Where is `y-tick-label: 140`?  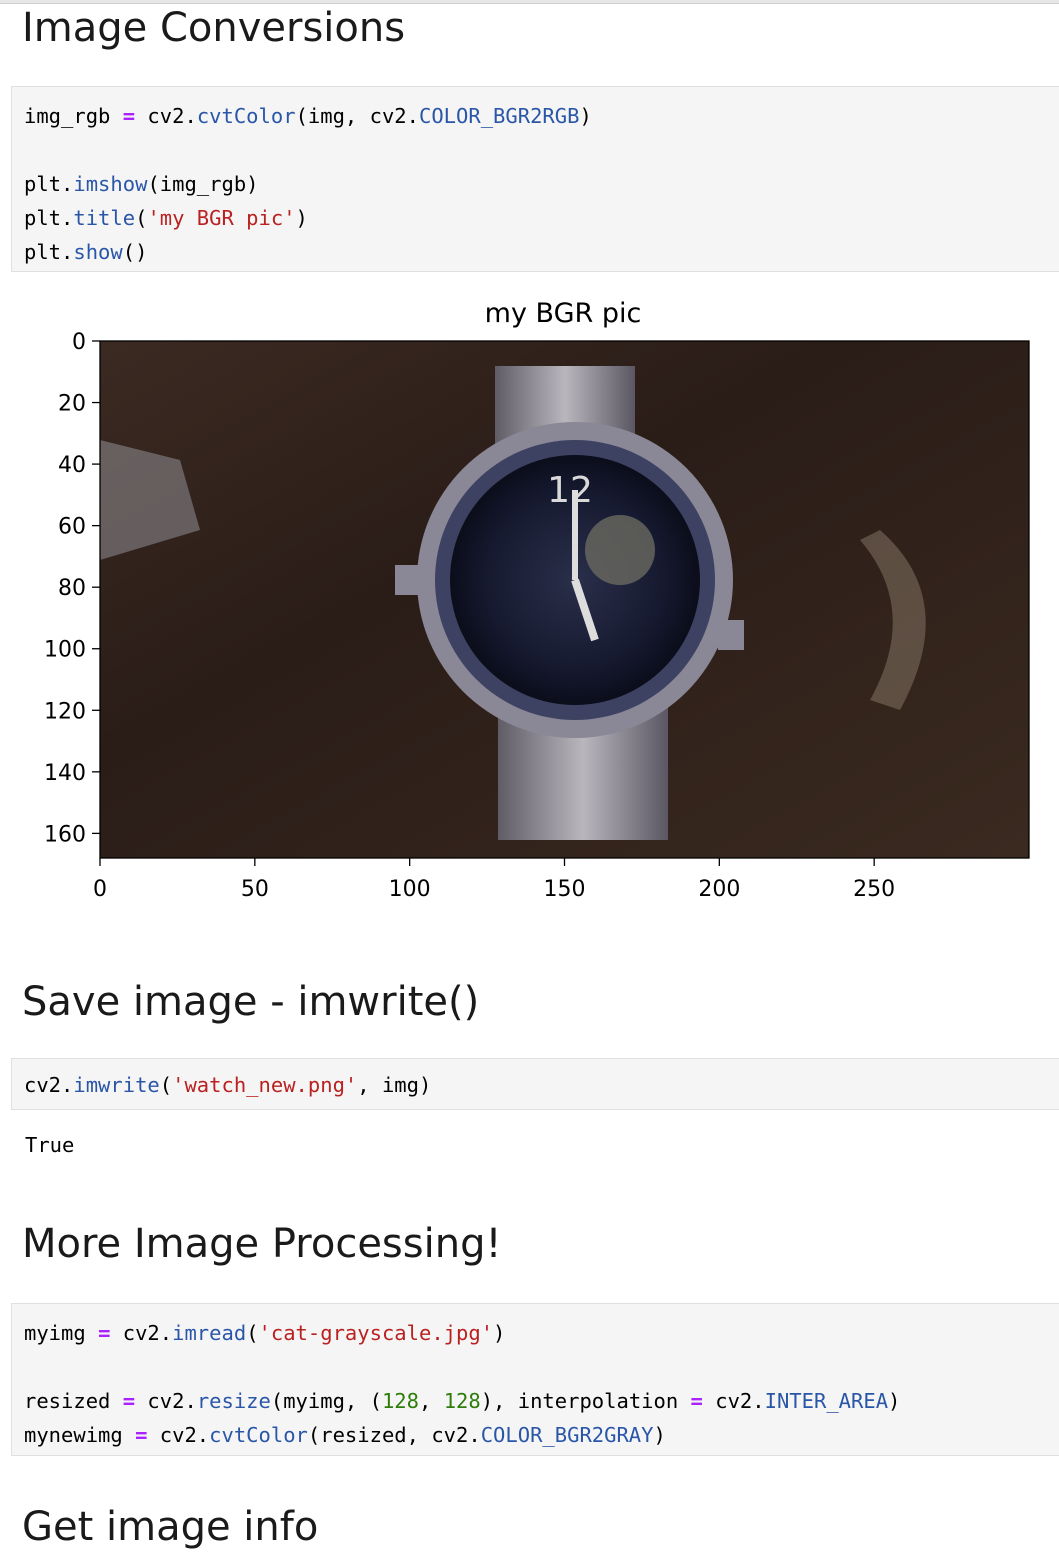 y-tick-label: 140 is located at coordinates (65, 773).